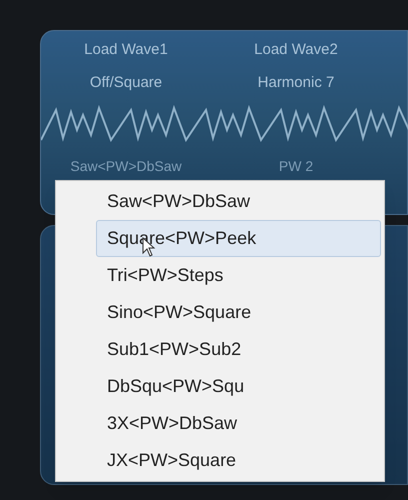 This screenshot has height=500, width=408. Describe the element at coordinates (126, 166) in the screenshot. I see `pulse-width-label: Saw<PW>DbSaw` at that location.